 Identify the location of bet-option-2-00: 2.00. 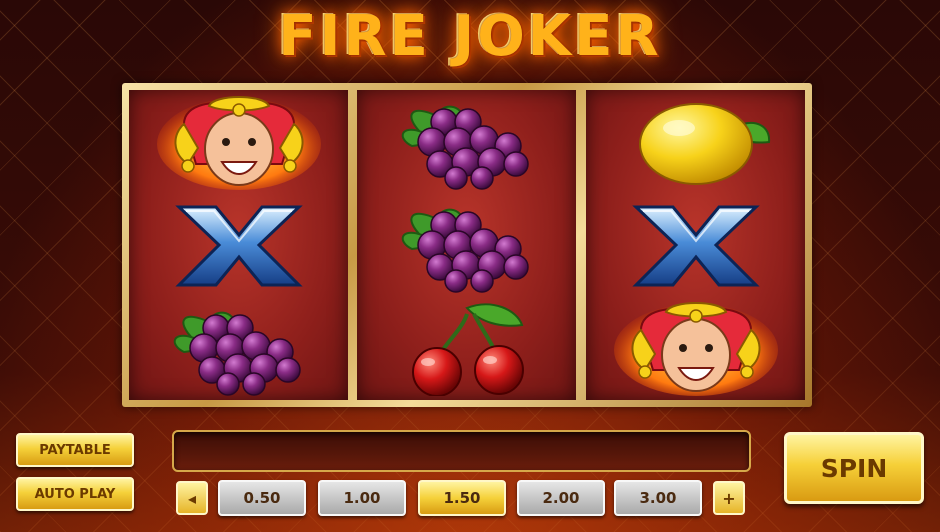
(561, 498).